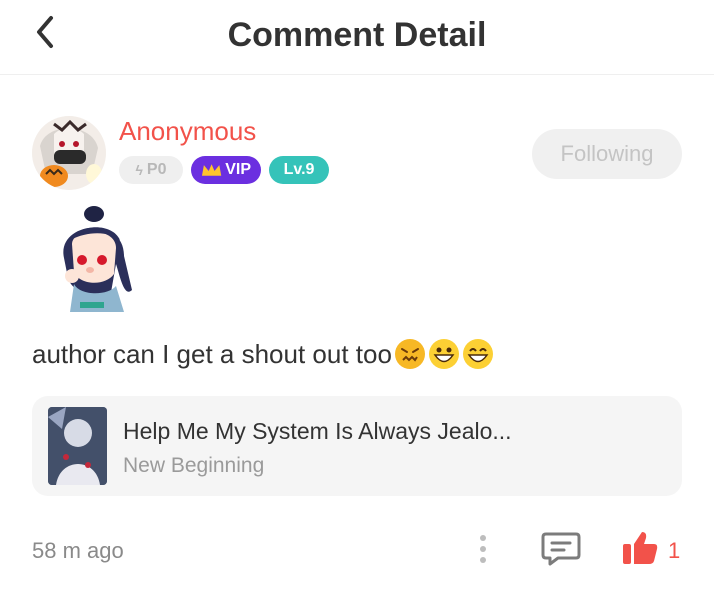 This screenshot has height=600, width=714. Describe the element at coordinates (409, 354) in the screenshot. I see `grimace-emoji-icon` at that location.